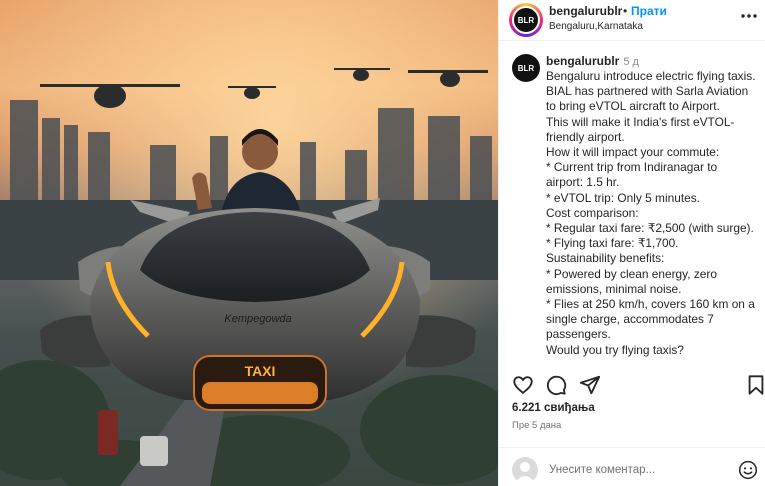 The height and width of the screenshot is (486, 765). Describe the element at coordinates (596, 26) in the screenshot. I see `location-link: Bengaluru,Karnataka` at that location.